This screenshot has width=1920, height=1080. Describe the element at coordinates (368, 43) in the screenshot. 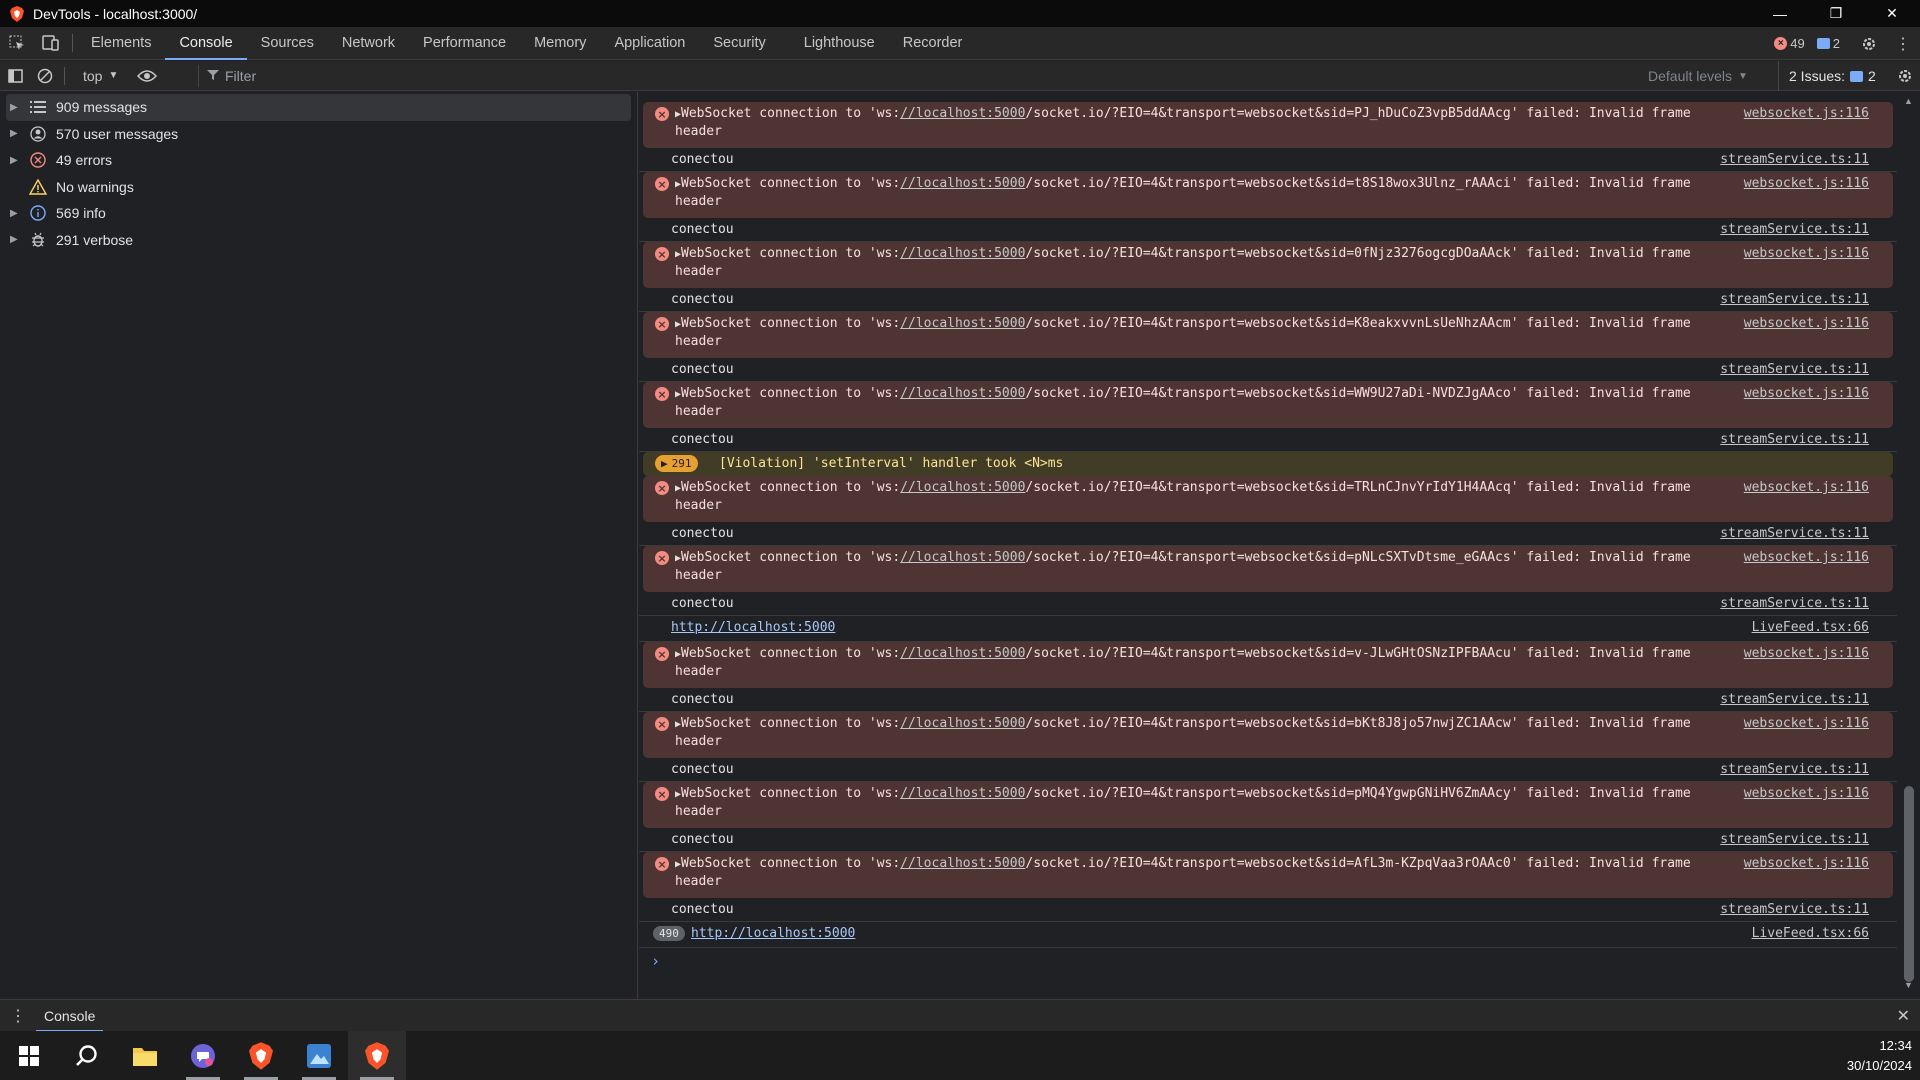

I see `tab-network: Network` at that location.